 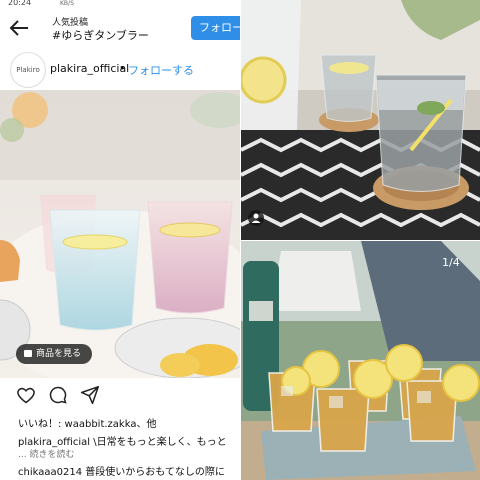 I want to click on status-bar: 20:24 KB/S, so click(x=120, y=5).